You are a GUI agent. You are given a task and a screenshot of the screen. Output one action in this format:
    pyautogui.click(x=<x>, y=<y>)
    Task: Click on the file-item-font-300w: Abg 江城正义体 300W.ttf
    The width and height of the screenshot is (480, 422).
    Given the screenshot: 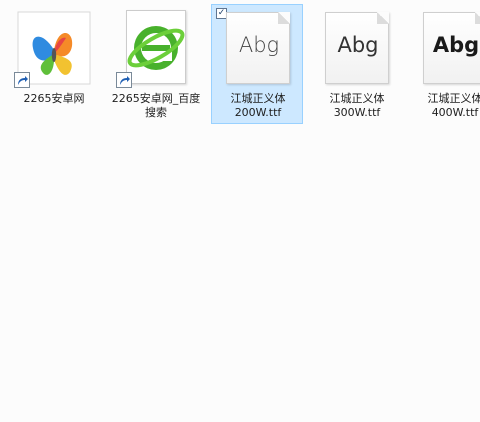 What is the action you would take?
    pyautogui.click(x=356, y=64)
    